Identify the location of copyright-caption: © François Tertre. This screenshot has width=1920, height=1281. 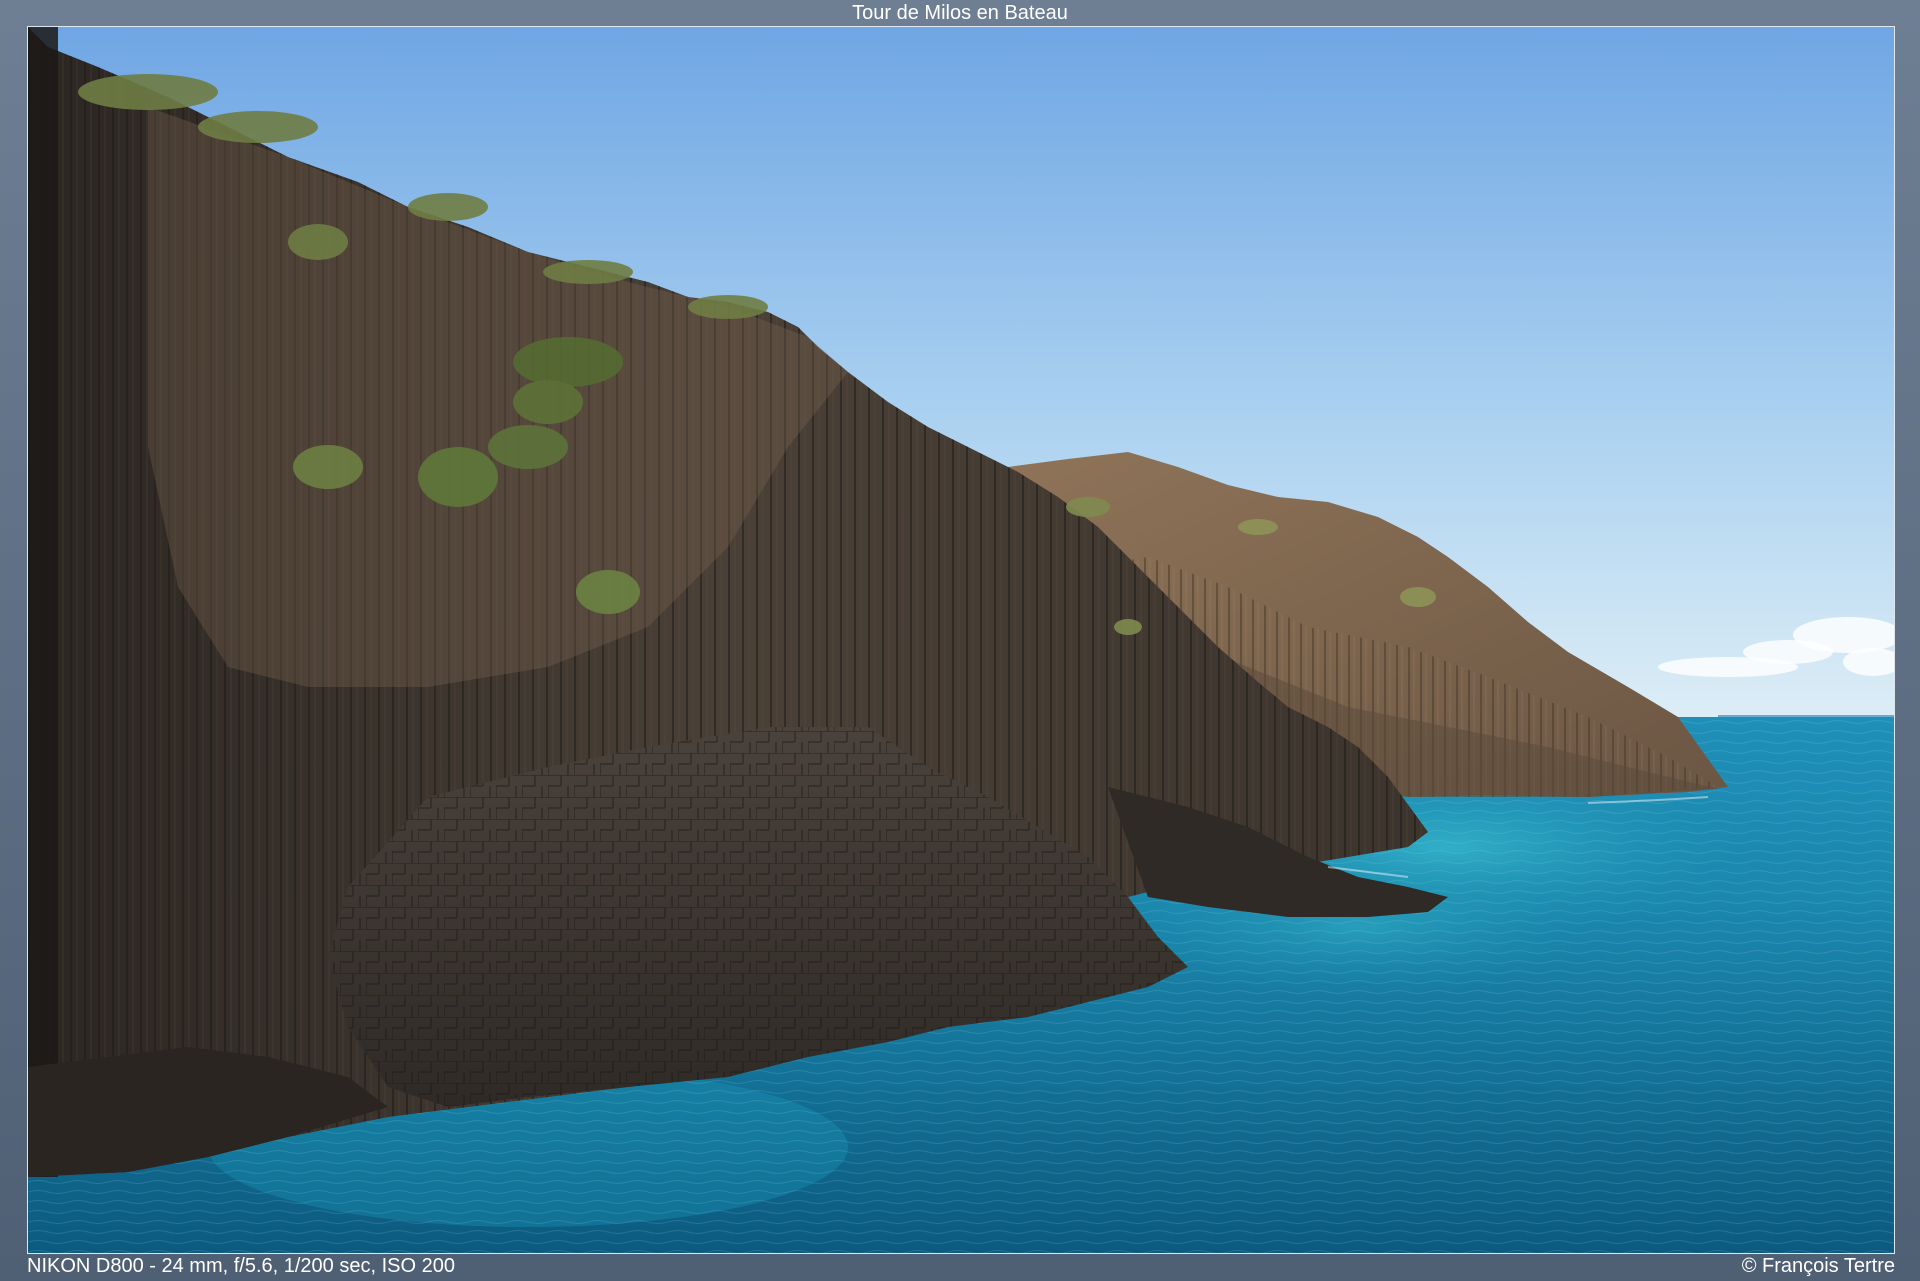
(1818, 1266).